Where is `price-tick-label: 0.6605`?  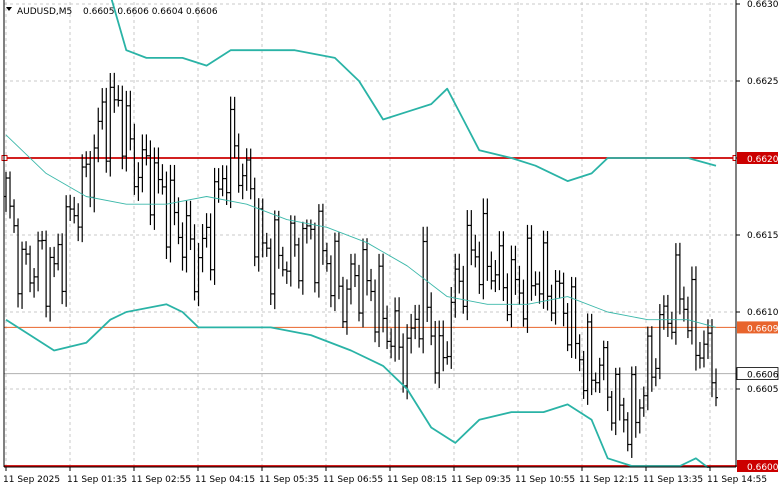 price-tick-label: 0.6605 is located at coordinates (763, 390).